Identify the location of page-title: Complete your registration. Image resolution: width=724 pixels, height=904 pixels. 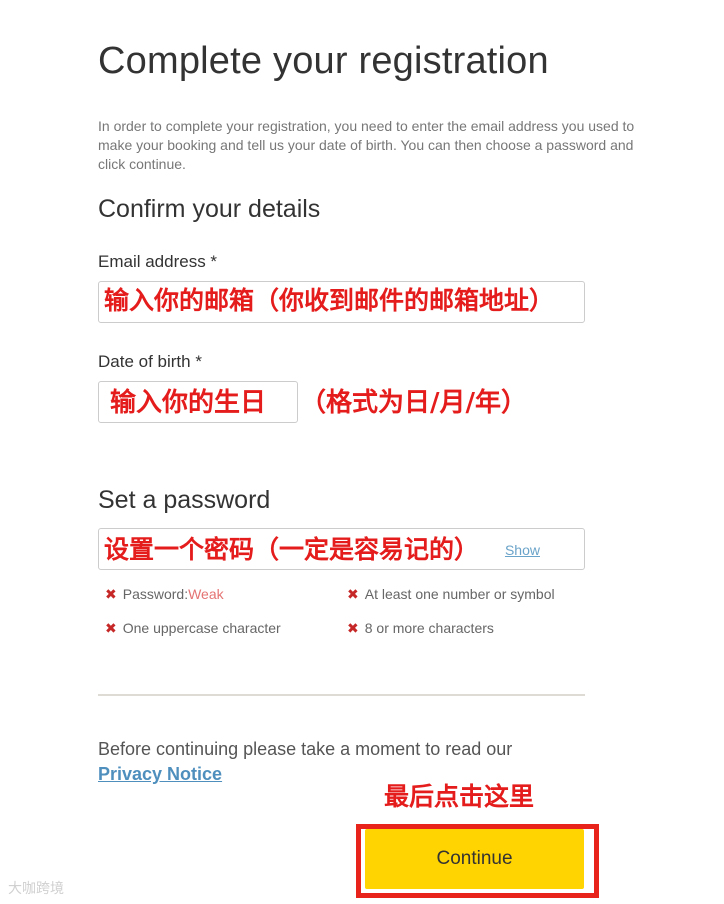
(323, 61).